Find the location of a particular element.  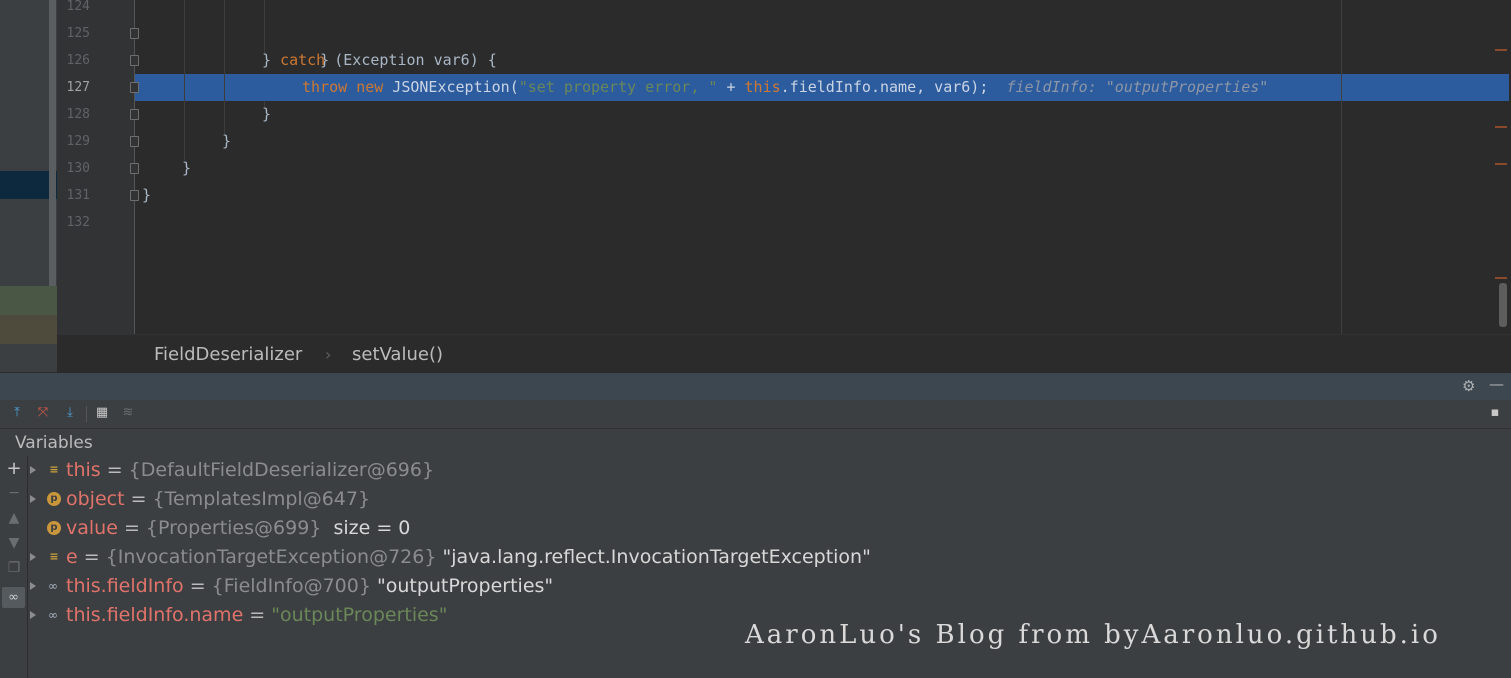

code-line-129: } is located at coordinates (226, 141).